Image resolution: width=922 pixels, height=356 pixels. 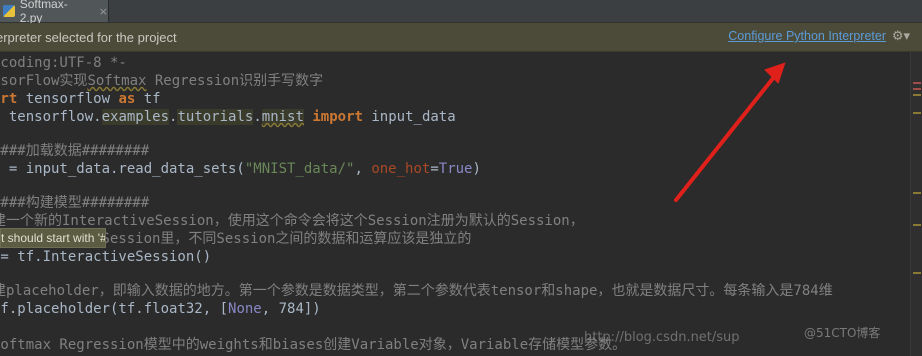 I want to click on watermark-logo: @51CTO博客, so click(x=842, y=333).